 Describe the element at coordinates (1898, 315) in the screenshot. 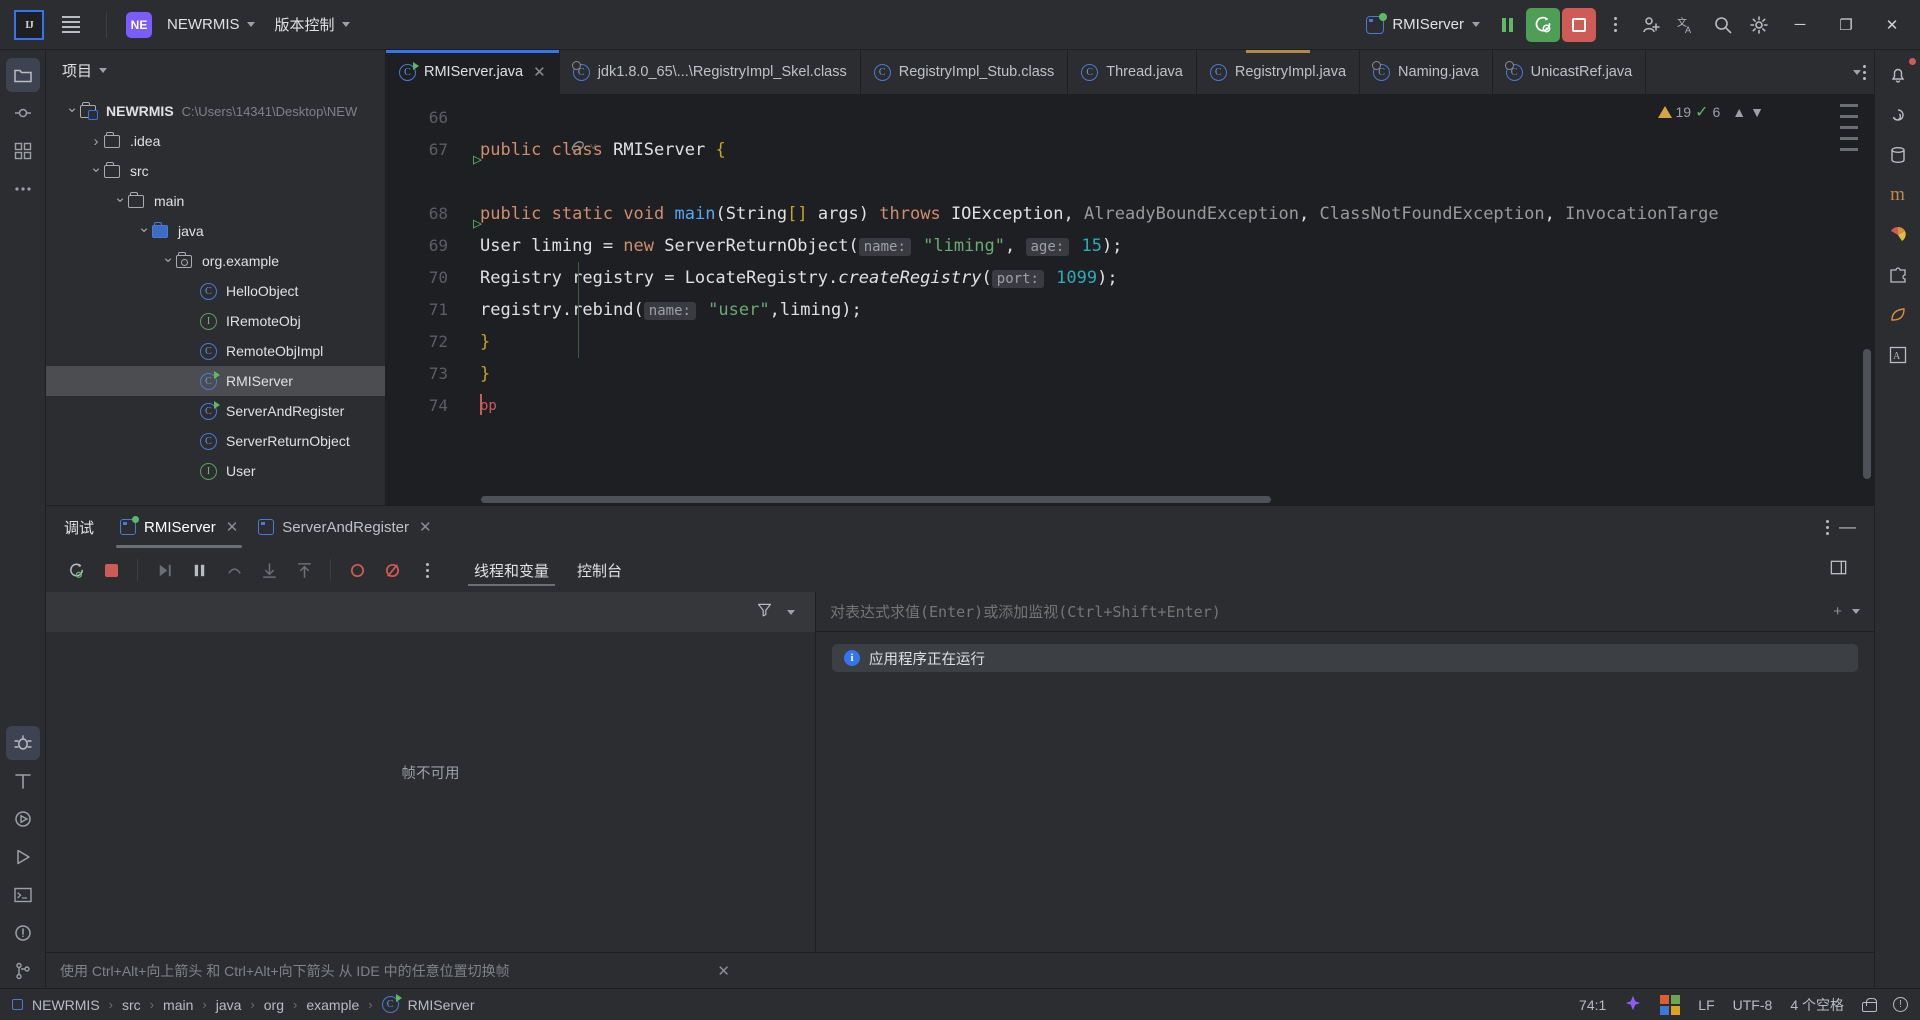

I see `bookmarks-button` at that location.